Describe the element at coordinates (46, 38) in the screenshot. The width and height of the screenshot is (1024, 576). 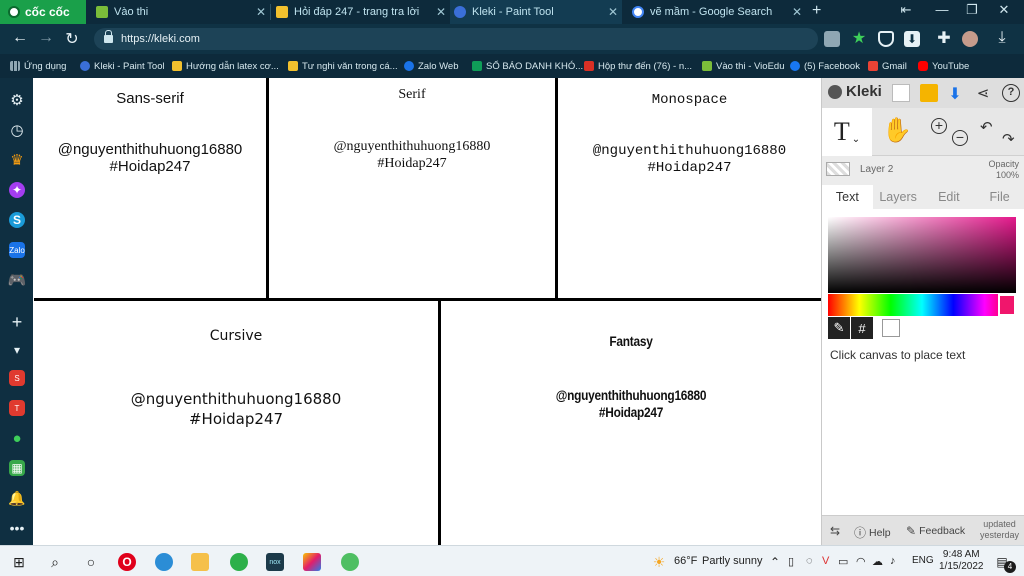
I see `forward-arrow-icon: →` at that location.